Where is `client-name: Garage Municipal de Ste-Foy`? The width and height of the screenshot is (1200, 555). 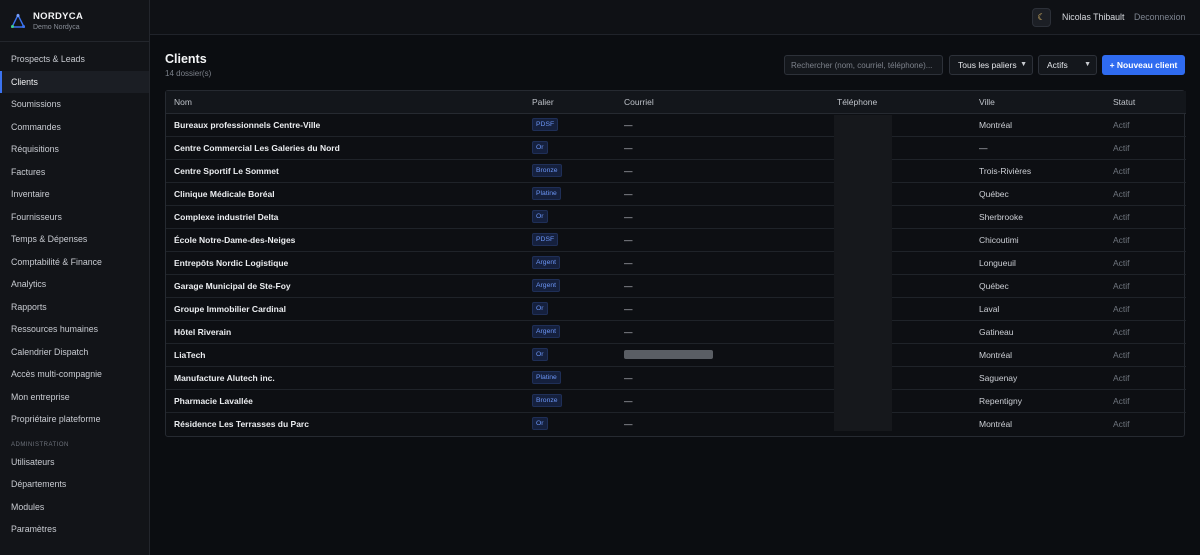
client-name: Garage Municipal de Ste-Foy is located at coordinates (345, 286).